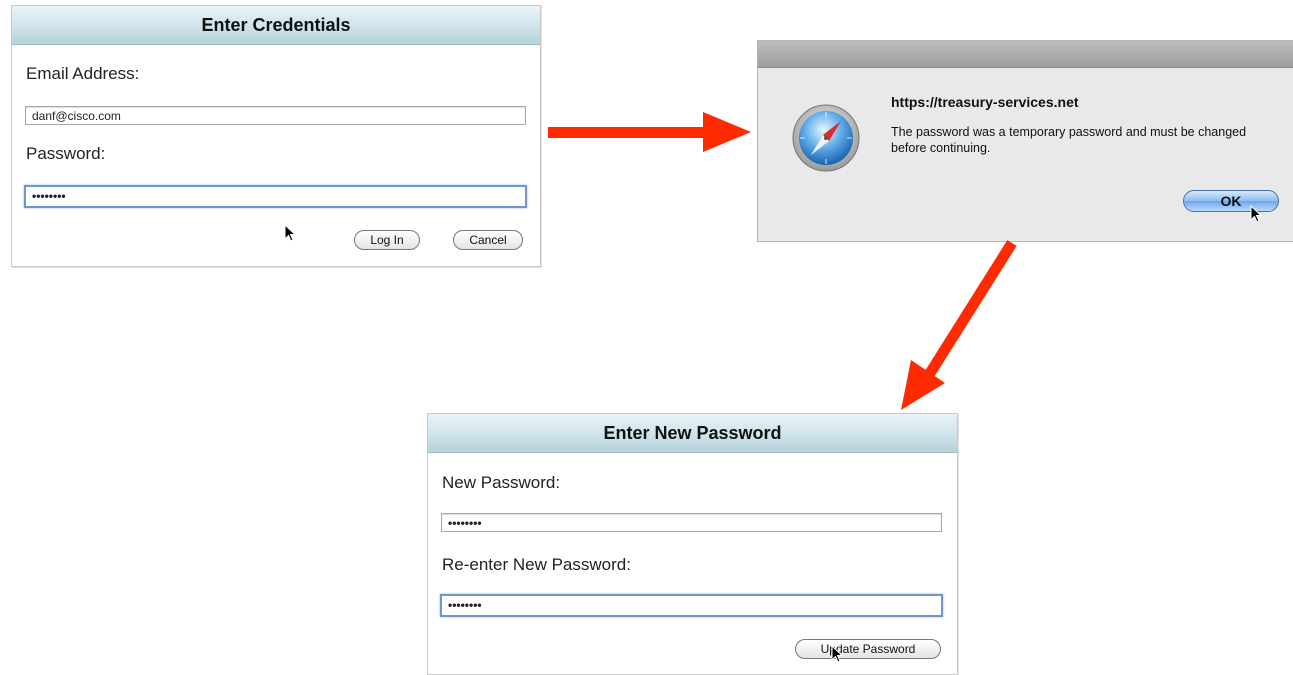  I want to click on login-panel-title: Enter Credentials, so click(276, 25).